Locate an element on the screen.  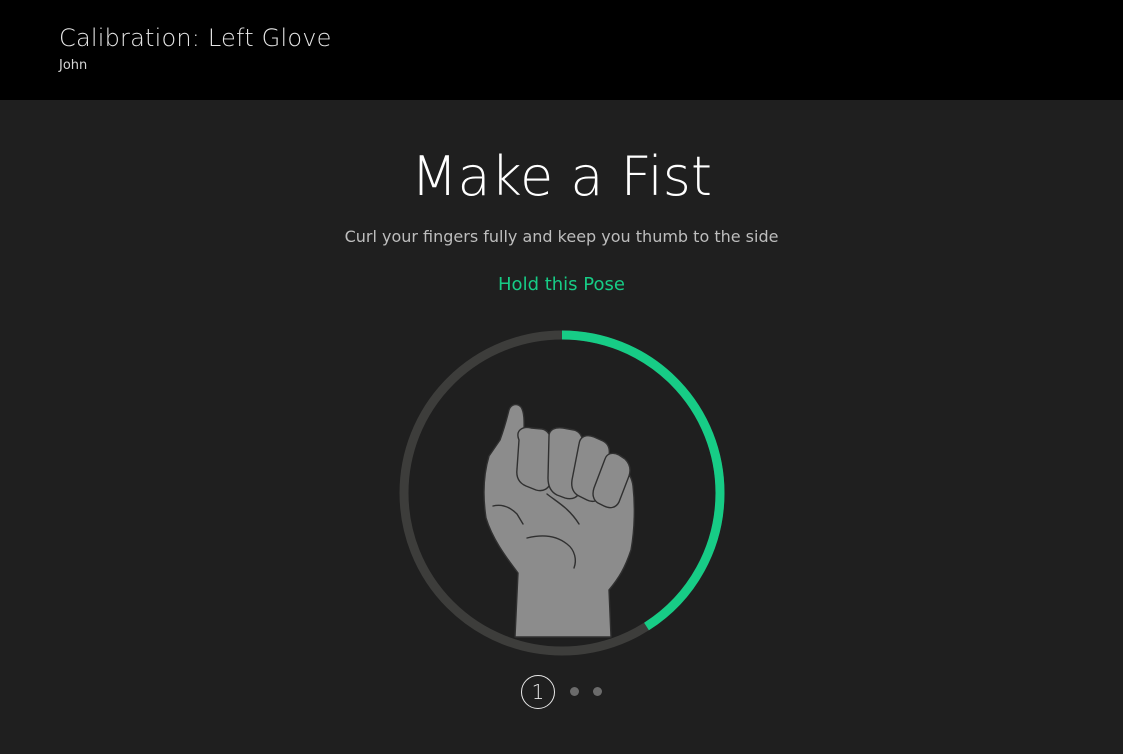
pose-title: Make a Fist is located at coordinates (561, 176).